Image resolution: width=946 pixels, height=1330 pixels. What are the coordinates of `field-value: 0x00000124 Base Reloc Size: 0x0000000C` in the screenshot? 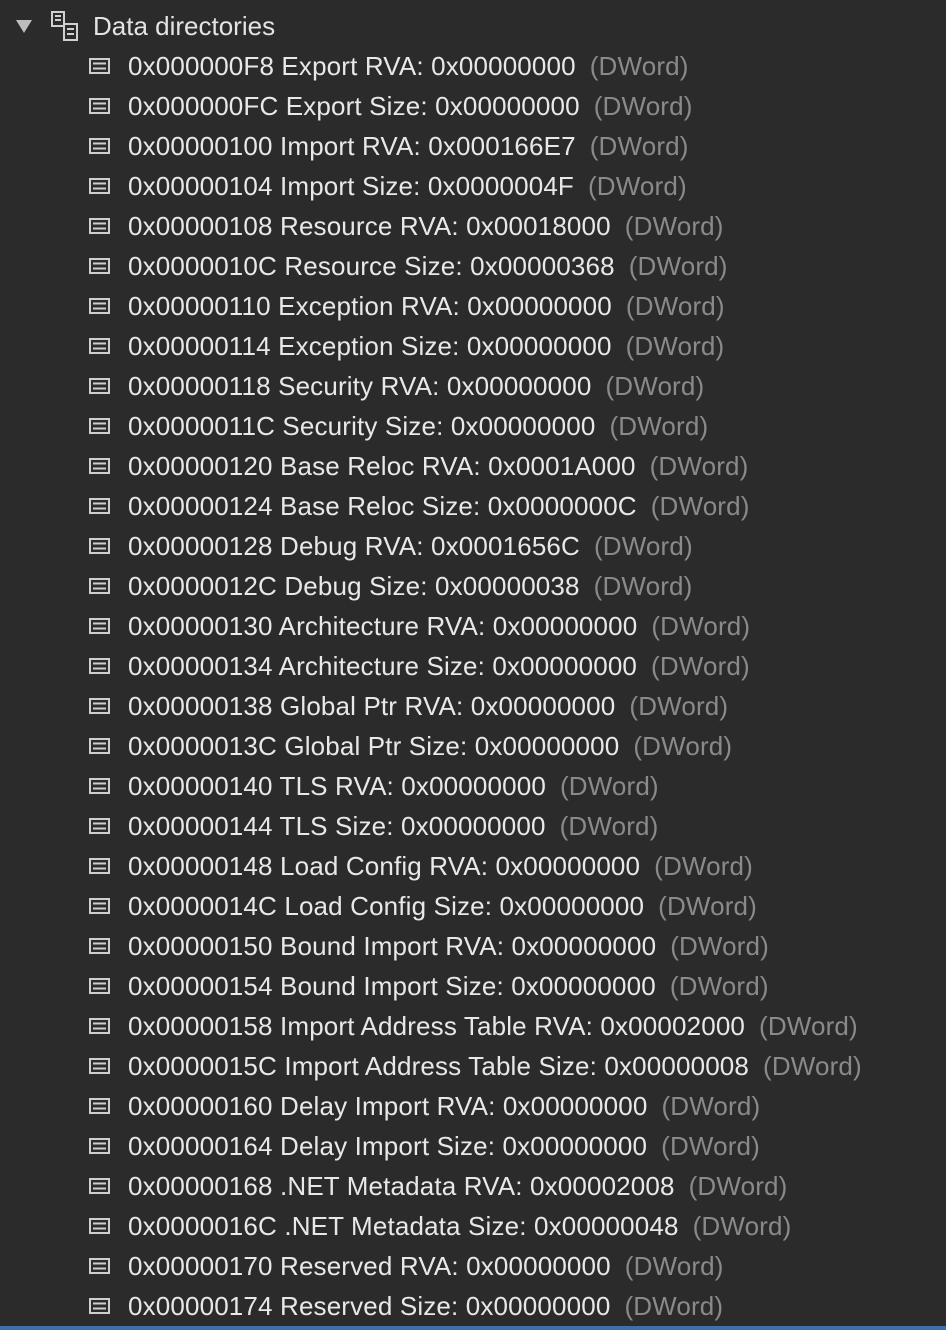 It's located at (382, 506).